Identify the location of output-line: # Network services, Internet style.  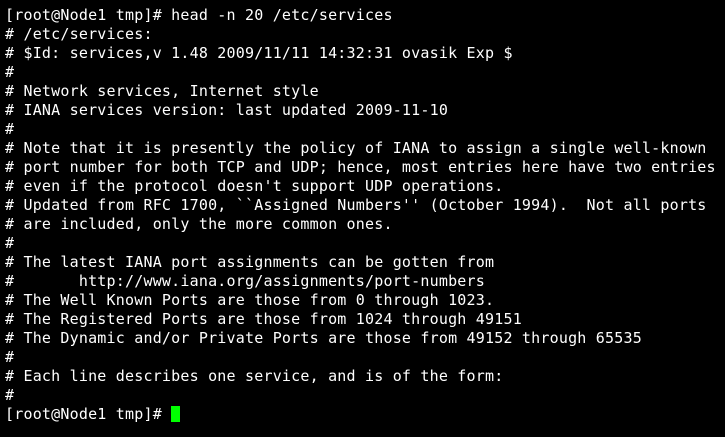
(162, 91).